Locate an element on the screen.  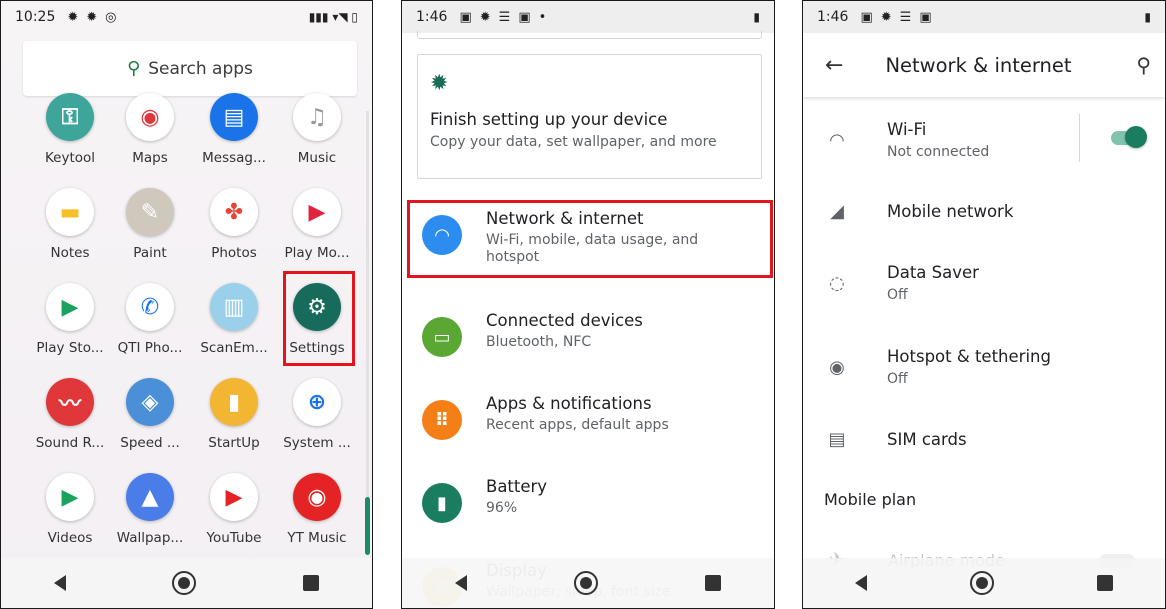
network-item-text: Data Saver Off is located at coordinates (933, 283).